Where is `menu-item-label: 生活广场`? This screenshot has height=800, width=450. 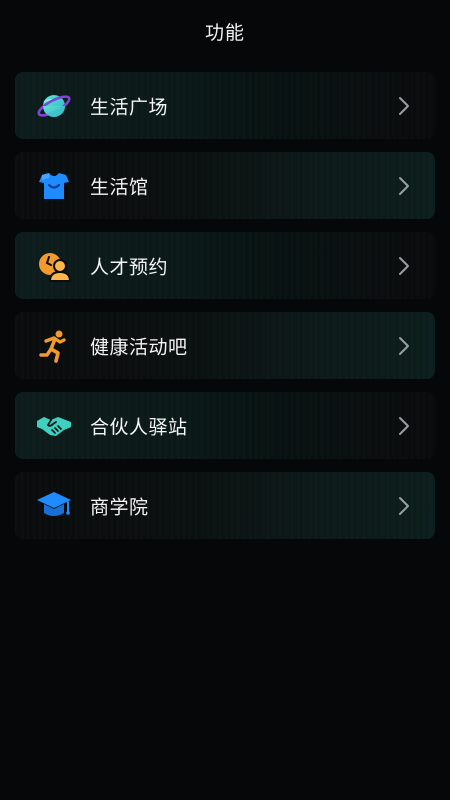 menu-item-label: 生活广场 is located at coordinates (129, 107).